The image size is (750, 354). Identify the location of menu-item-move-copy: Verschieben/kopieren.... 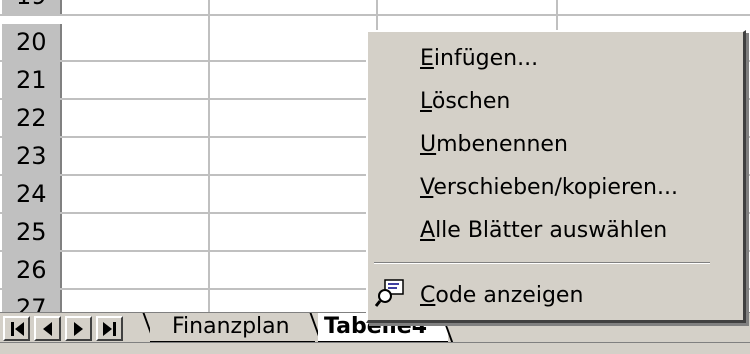
(549, 188).